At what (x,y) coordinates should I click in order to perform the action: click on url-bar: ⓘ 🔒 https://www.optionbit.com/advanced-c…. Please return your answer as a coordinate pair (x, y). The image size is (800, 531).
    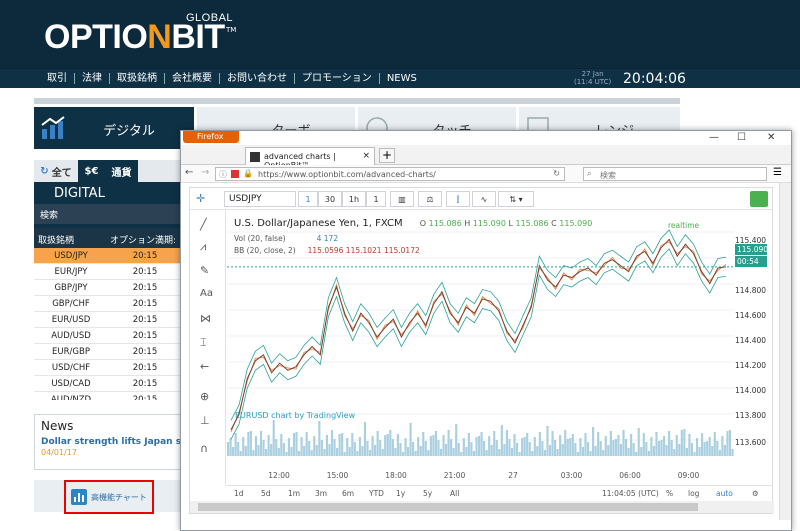
    Looking at the image, I should click on (390, 174).